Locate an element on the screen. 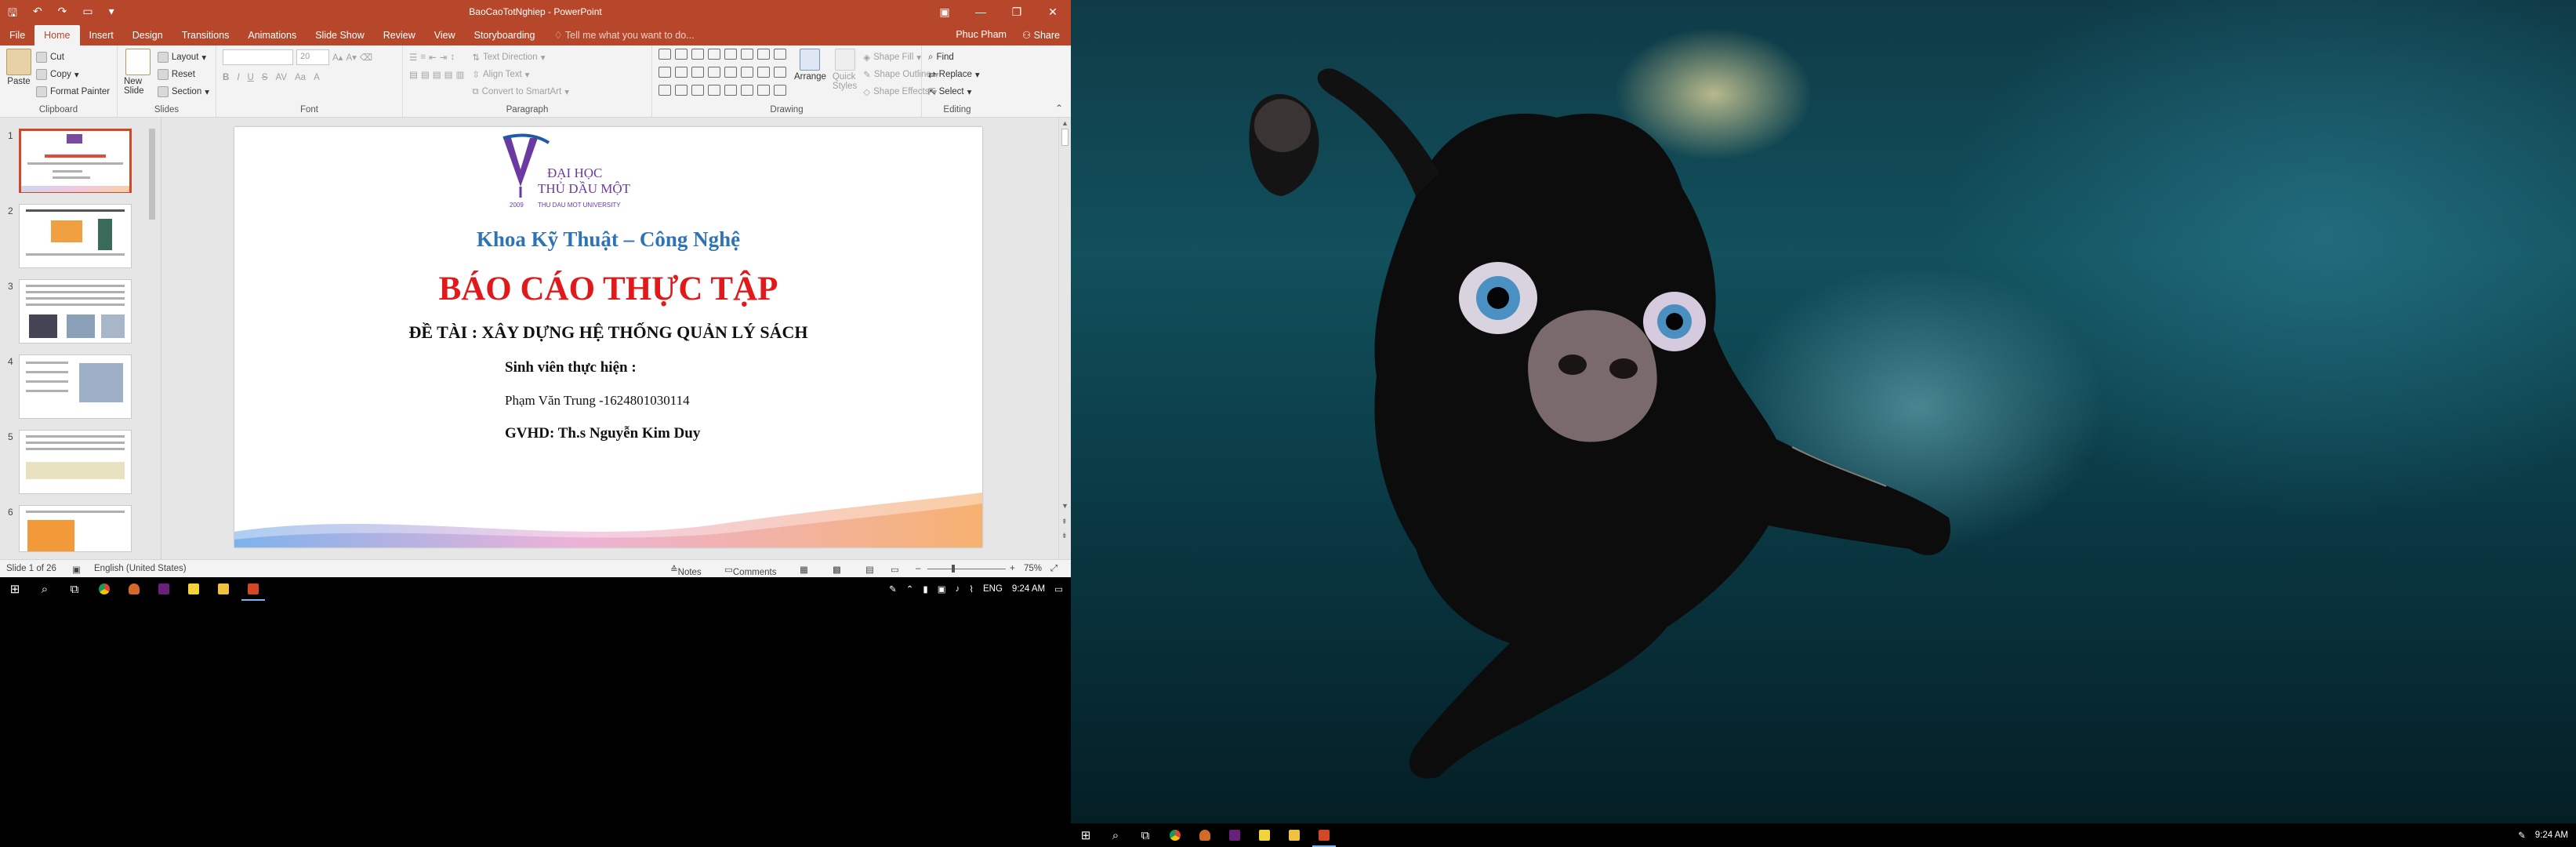  zoom-out-icon: – is located at coordinates (918, 568).